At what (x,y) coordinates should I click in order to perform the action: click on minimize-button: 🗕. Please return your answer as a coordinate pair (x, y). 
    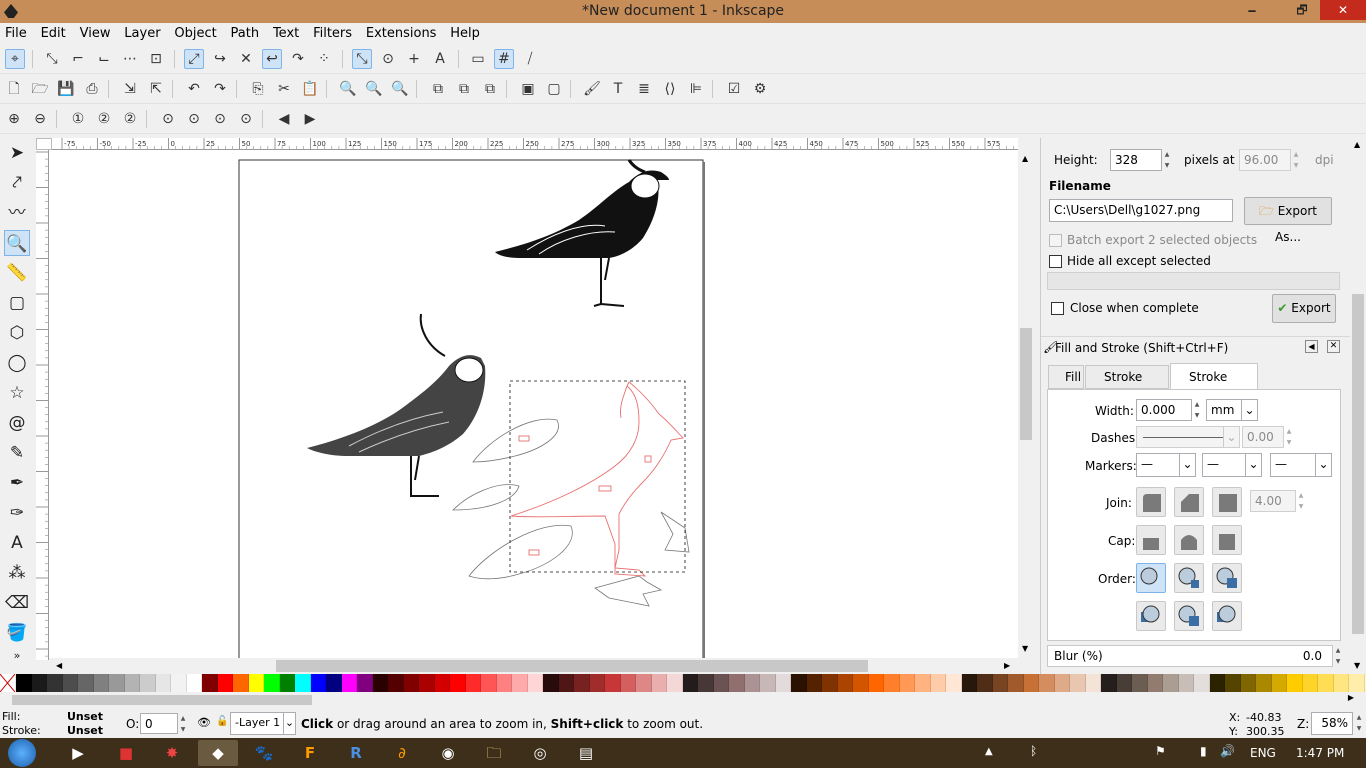
    Looking at the image, I should click on (1252, 10).